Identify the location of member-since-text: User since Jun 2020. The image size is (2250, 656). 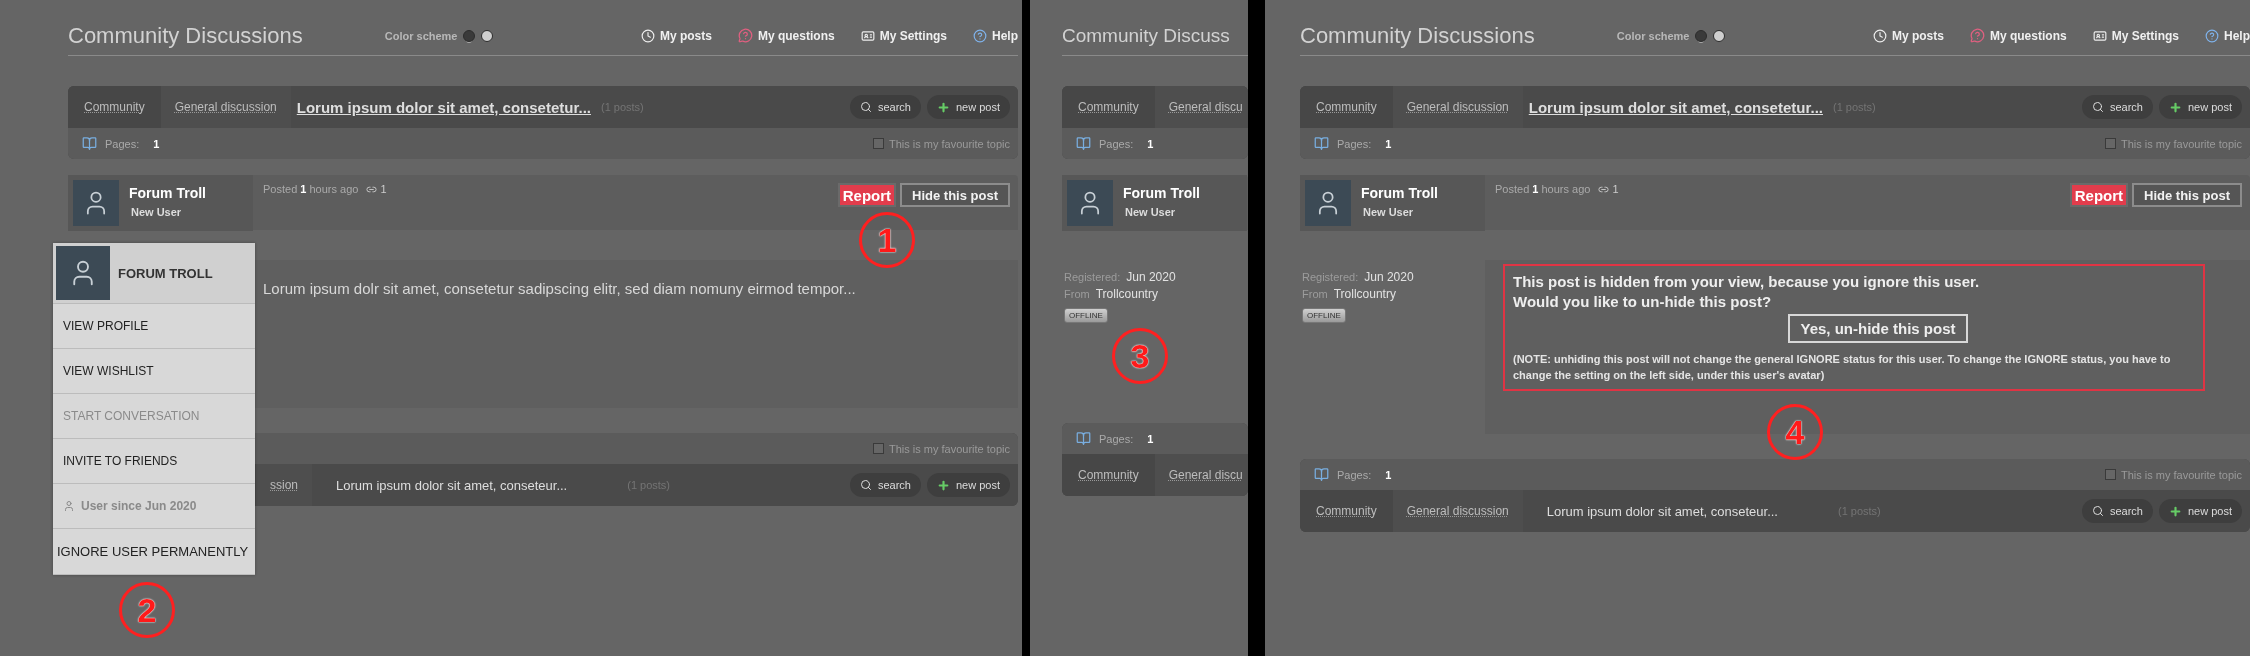
(139, 506).